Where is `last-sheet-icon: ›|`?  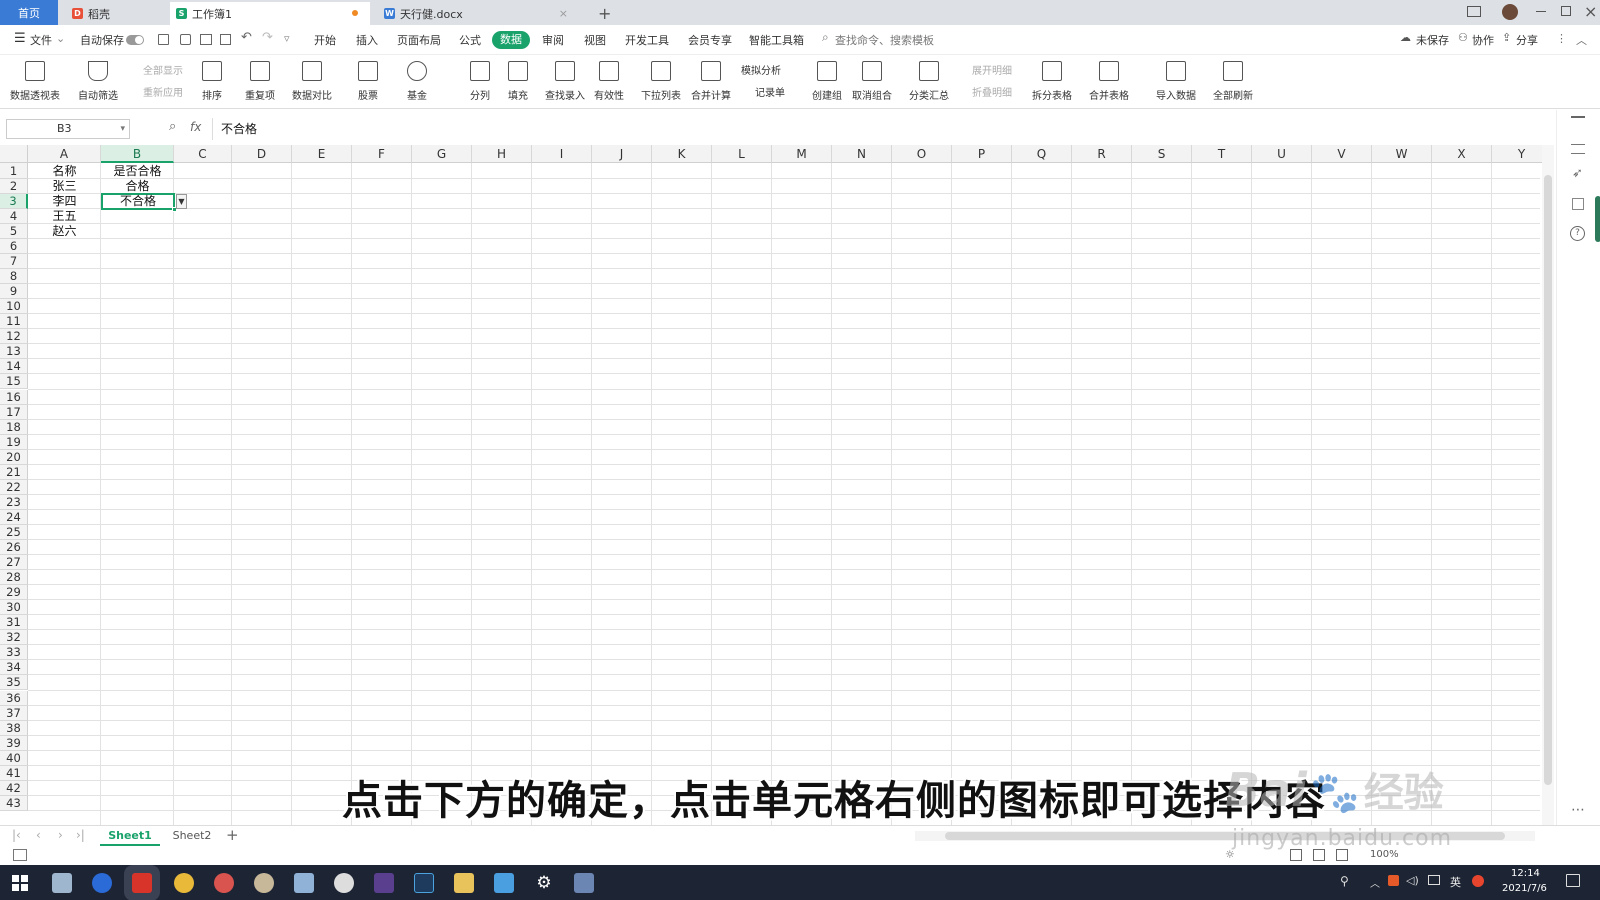
last-sheet-icon: ›| is located at coordinates (80, 835).